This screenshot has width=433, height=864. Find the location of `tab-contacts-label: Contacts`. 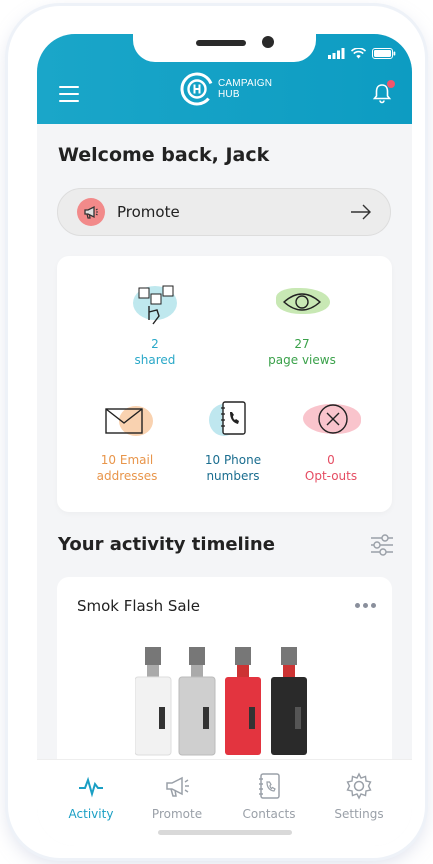

tab-contacts-label: Contacts is located at coordinates (269, 814).